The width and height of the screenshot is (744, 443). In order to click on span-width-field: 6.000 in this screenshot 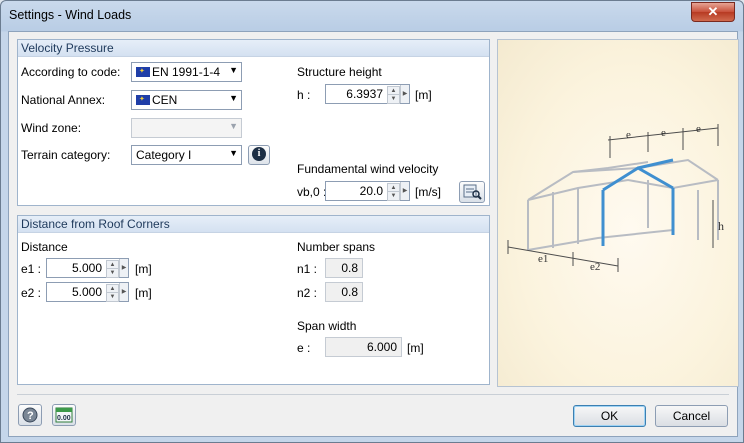, I will do `click(363, 347)`.